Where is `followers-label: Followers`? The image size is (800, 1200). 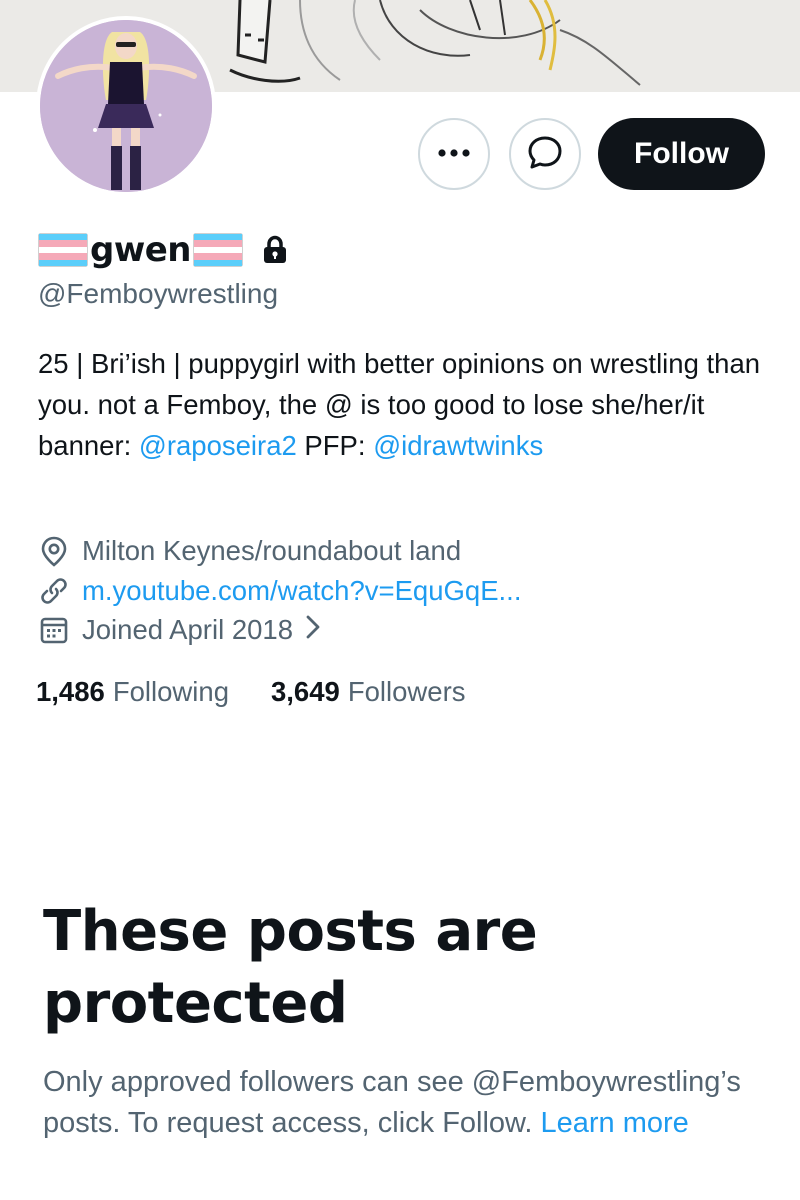
followers-label: Followers is located at coordinates (406, 691).